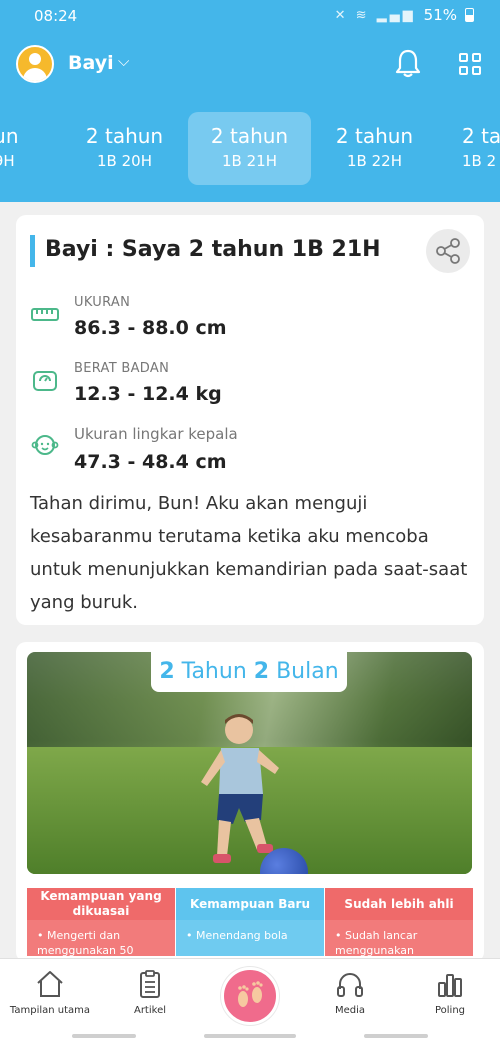 The height and width of the screenshot is (1045, 500). What do you see at coordinates (408, 63) in the screenshot?
I see `bell-icon` at bounding box center [408, 63].